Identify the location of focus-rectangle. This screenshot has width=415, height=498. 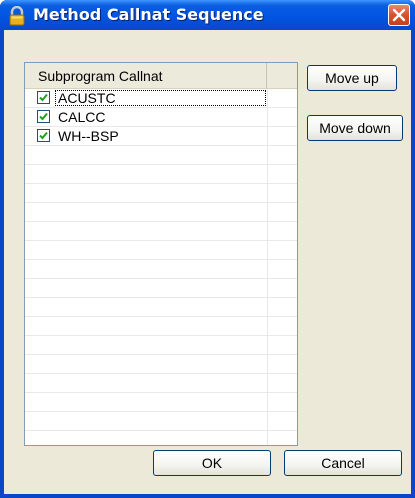
(160, 98).